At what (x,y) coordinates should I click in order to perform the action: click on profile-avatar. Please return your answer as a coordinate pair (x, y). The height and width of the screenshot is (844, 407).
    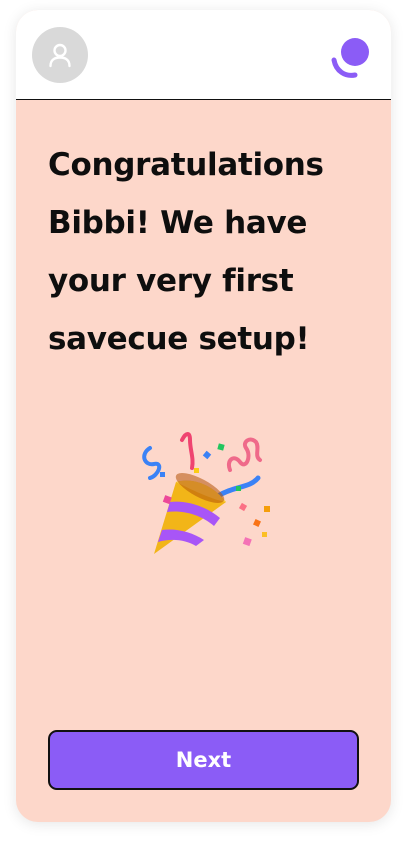
    Looking at the image, I should click on (60, 55).